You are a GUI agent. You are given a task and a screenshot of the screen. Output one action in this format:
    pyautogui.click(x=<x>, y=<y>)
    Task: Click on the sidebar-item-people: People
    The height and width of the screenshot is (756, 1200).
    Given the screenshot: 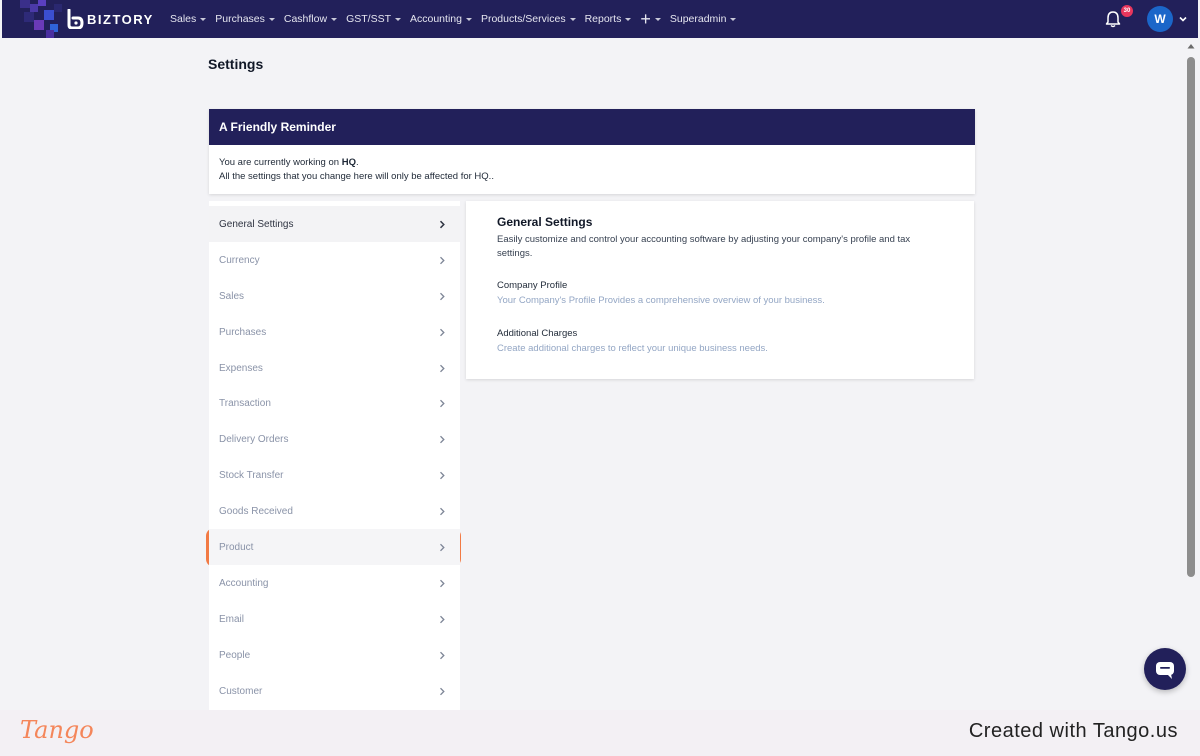 What is the action you would take?
    pyautogui.click(x=334, y=655)
    